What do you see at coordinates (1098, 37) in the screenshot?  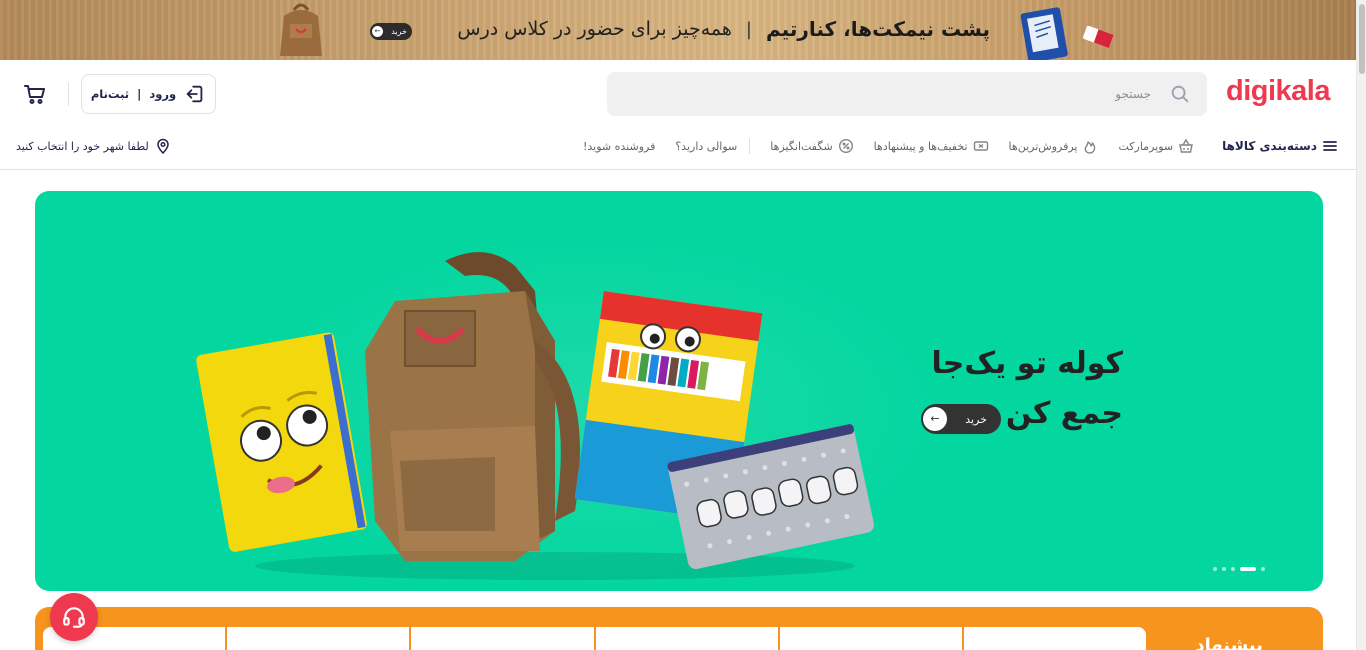 I see `eraser-image` at bounding box center [1098, 37].